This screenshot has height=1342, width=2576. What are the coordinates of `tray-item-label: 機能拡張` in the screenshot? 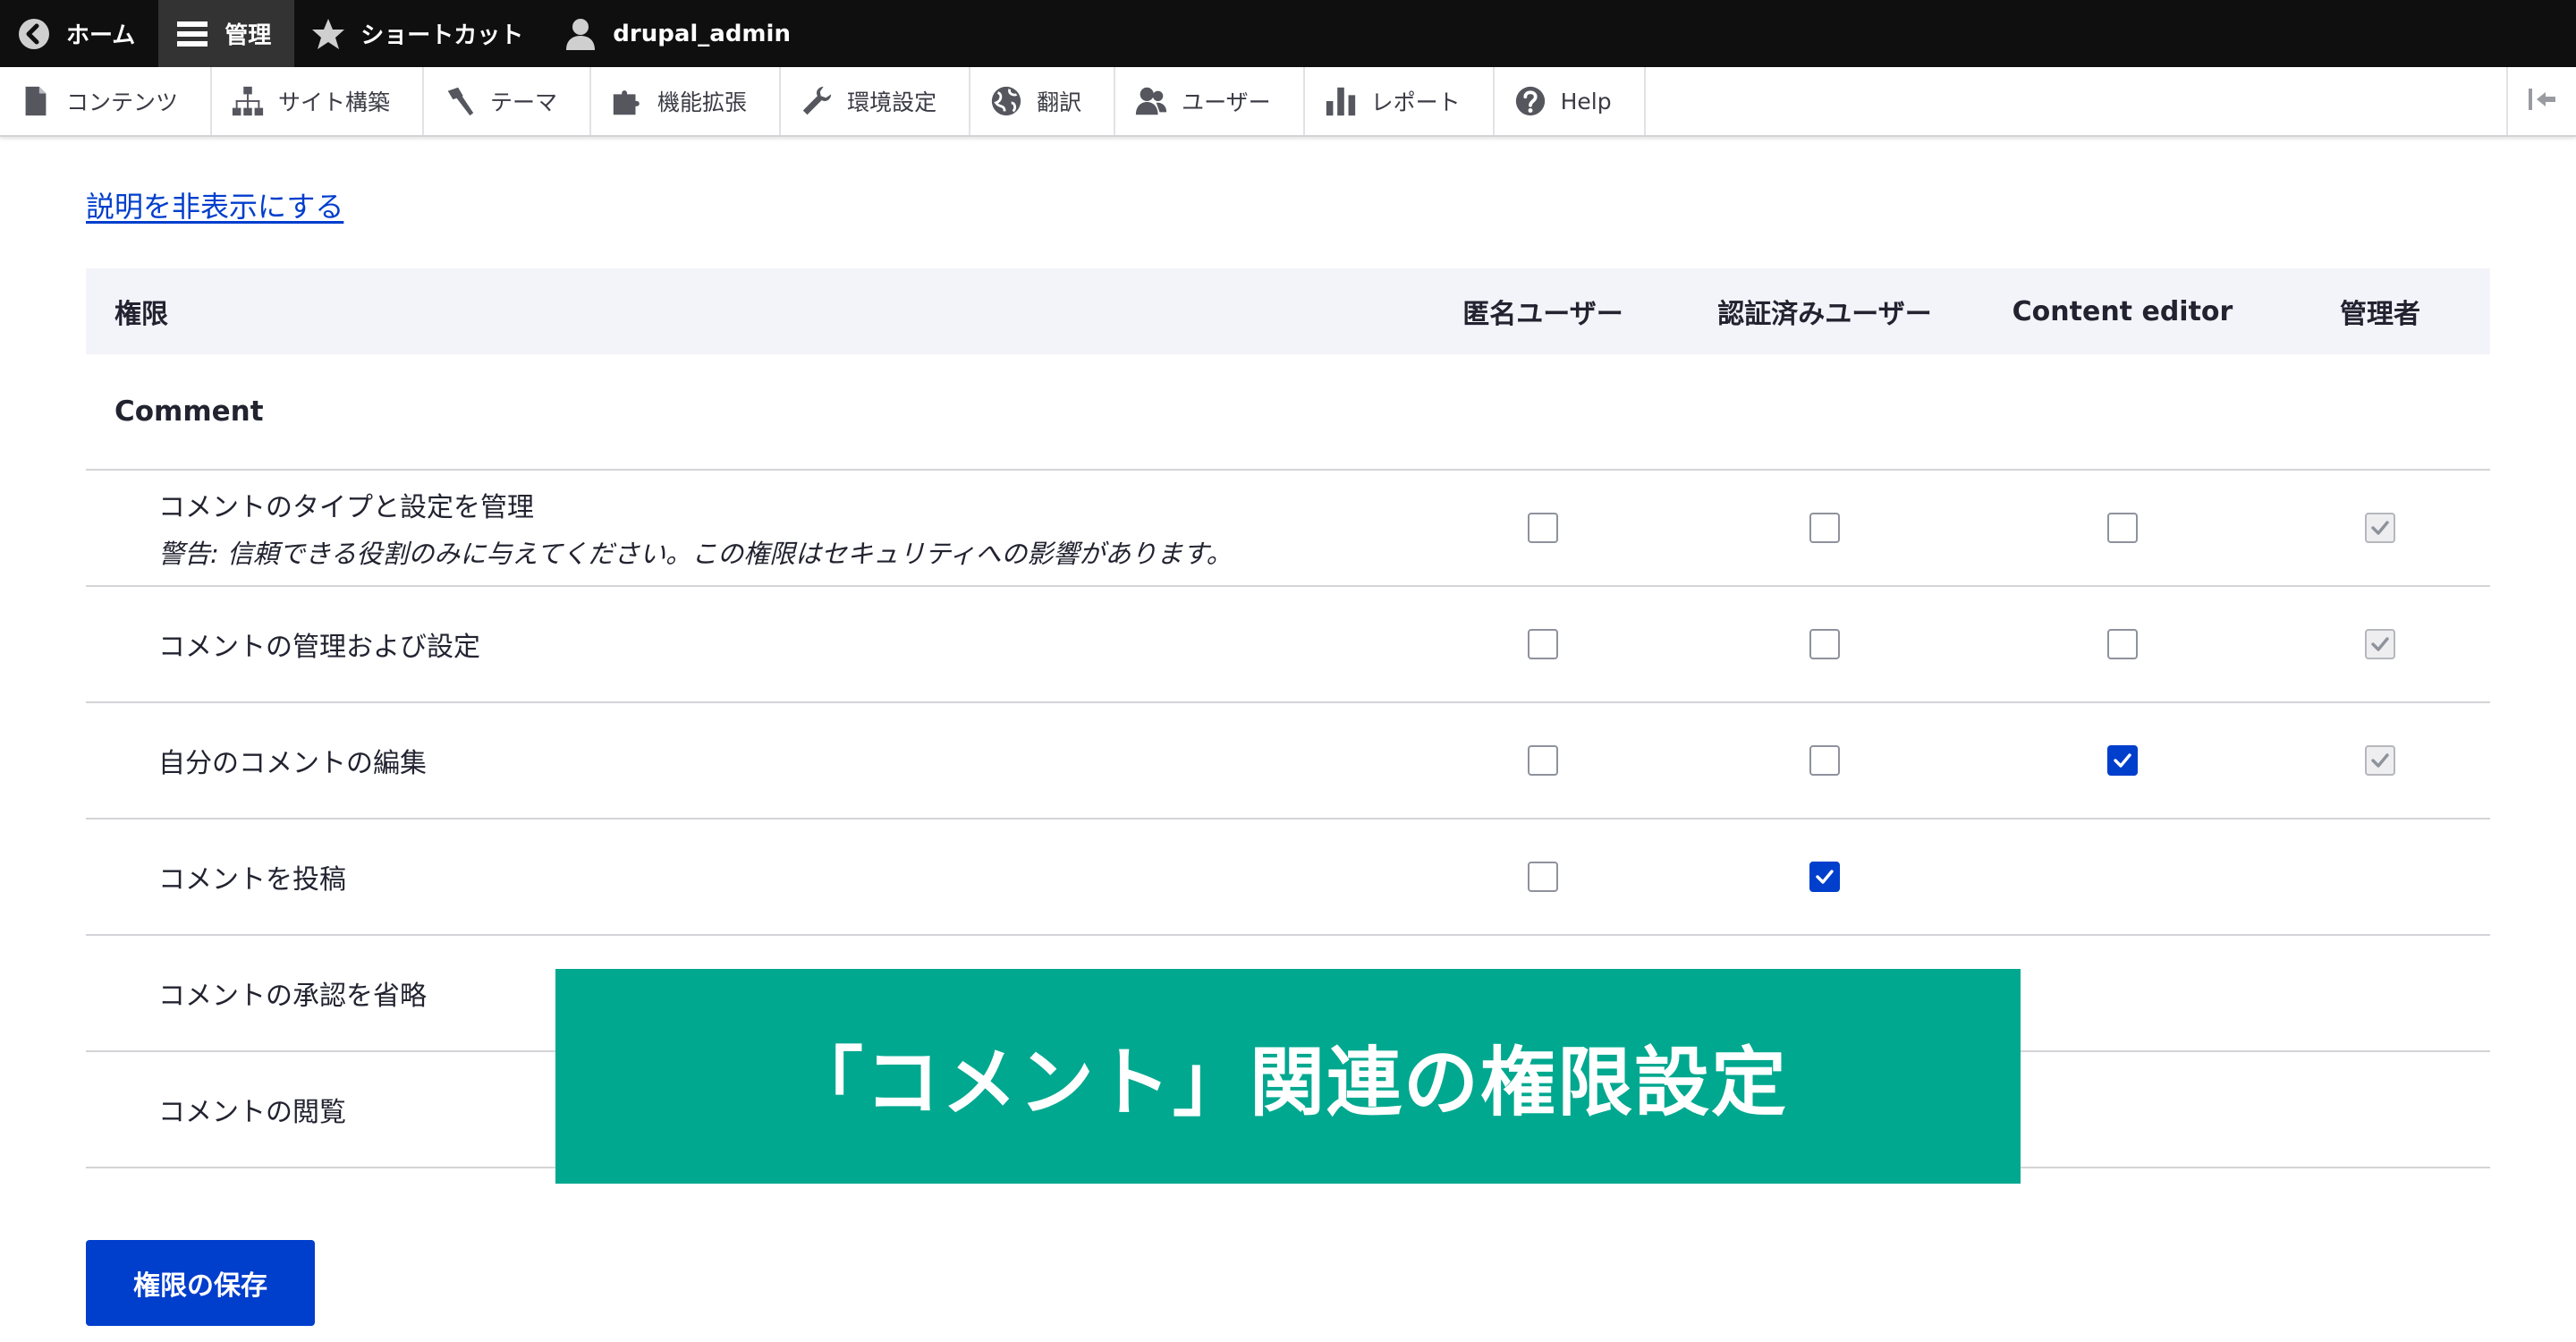 It's located at (702, 102).